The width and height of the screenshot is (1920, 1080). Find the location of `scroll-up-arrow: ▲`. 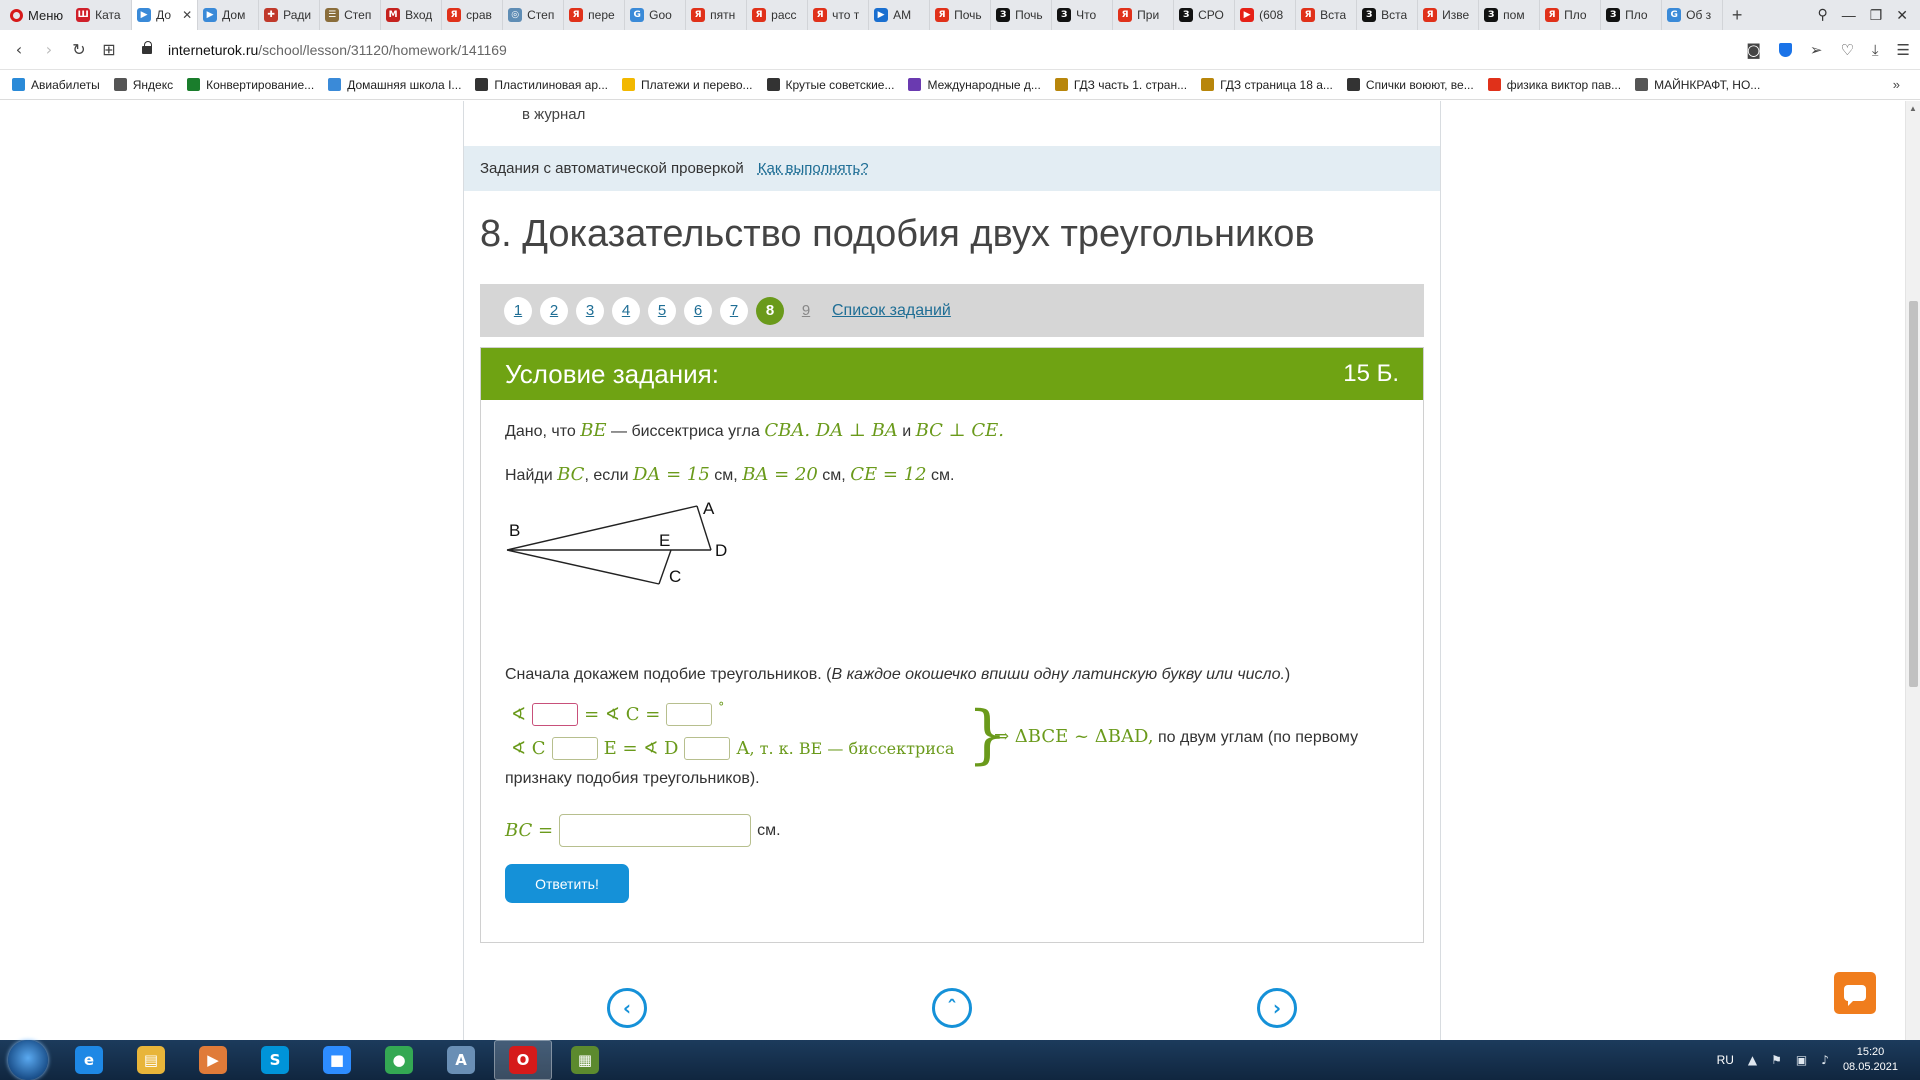

scroll-up-arrow: ▲ is located at coordinates (1913, 108).